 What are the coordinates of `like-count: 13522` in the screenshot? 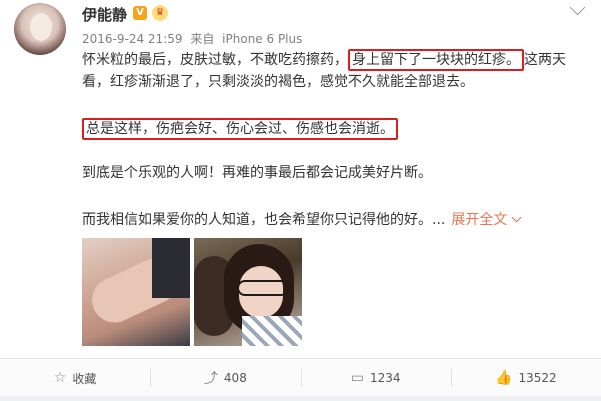 It's located at (537, 378).